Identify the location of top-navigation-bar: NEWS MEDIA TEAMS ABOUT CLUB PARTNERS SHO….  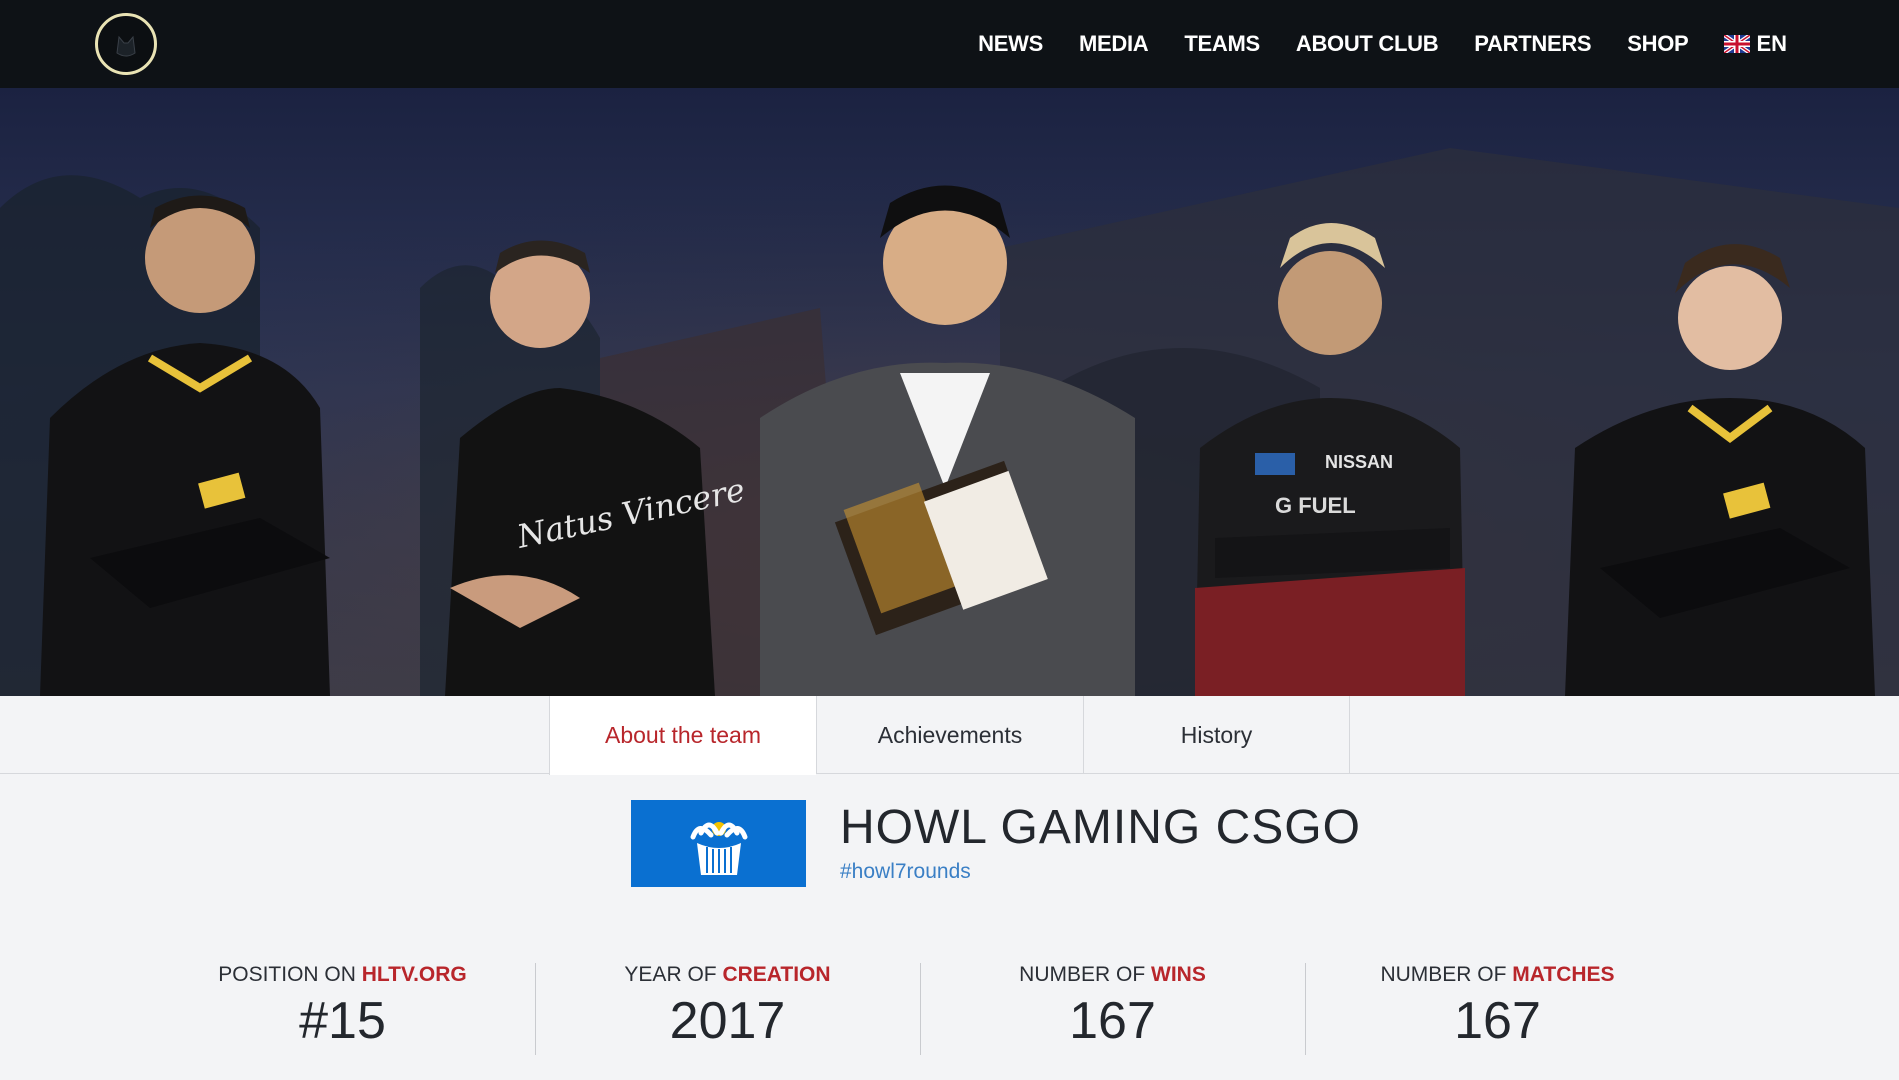
(949, 44).